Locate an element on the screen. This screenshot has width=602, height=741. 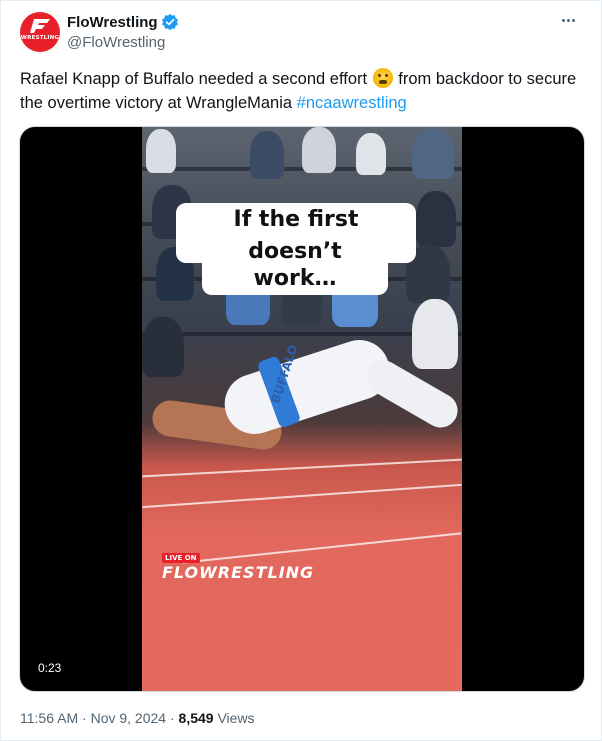
avatar: WRESTLING is located at coordinates (40, 32).